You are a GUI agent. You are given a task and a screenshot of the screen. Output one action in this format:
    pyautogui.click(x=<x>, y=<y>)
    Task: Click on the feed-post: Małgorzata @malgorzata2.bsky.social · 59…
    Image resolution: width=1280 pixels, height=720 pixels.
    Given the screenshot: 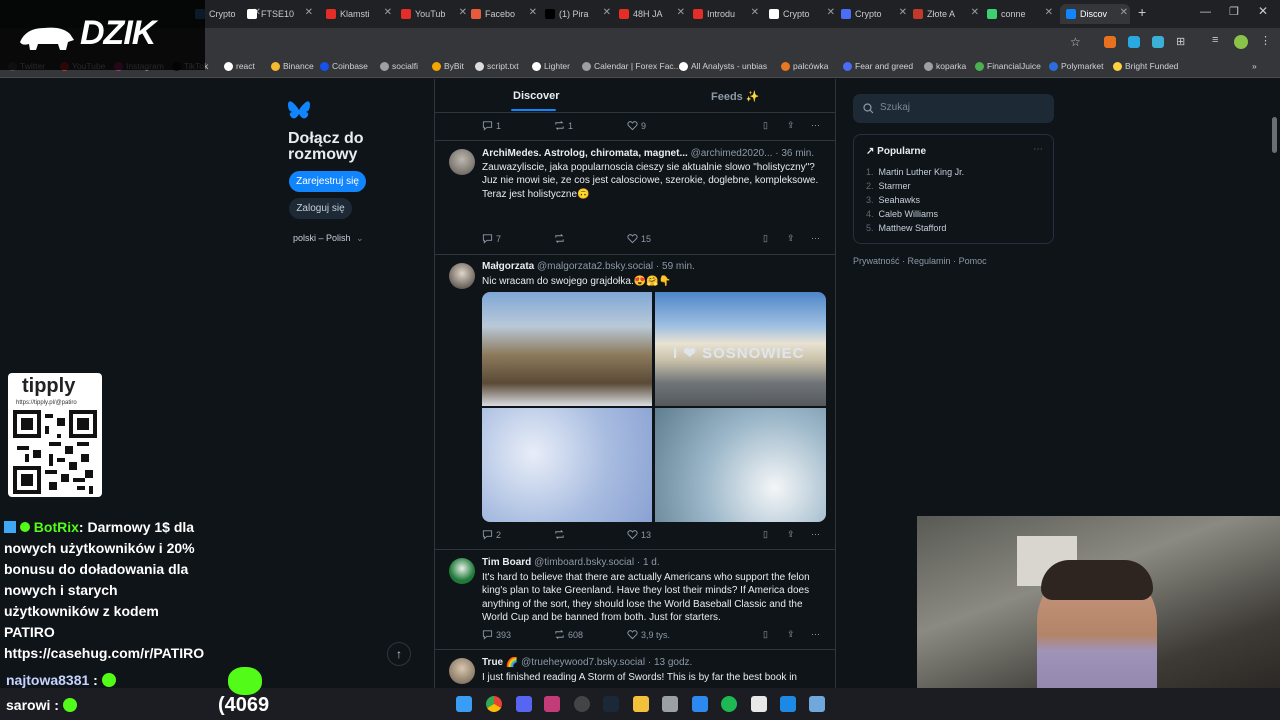 What is the action you would take?
    pyautogui.click(x=635, y=402)
    